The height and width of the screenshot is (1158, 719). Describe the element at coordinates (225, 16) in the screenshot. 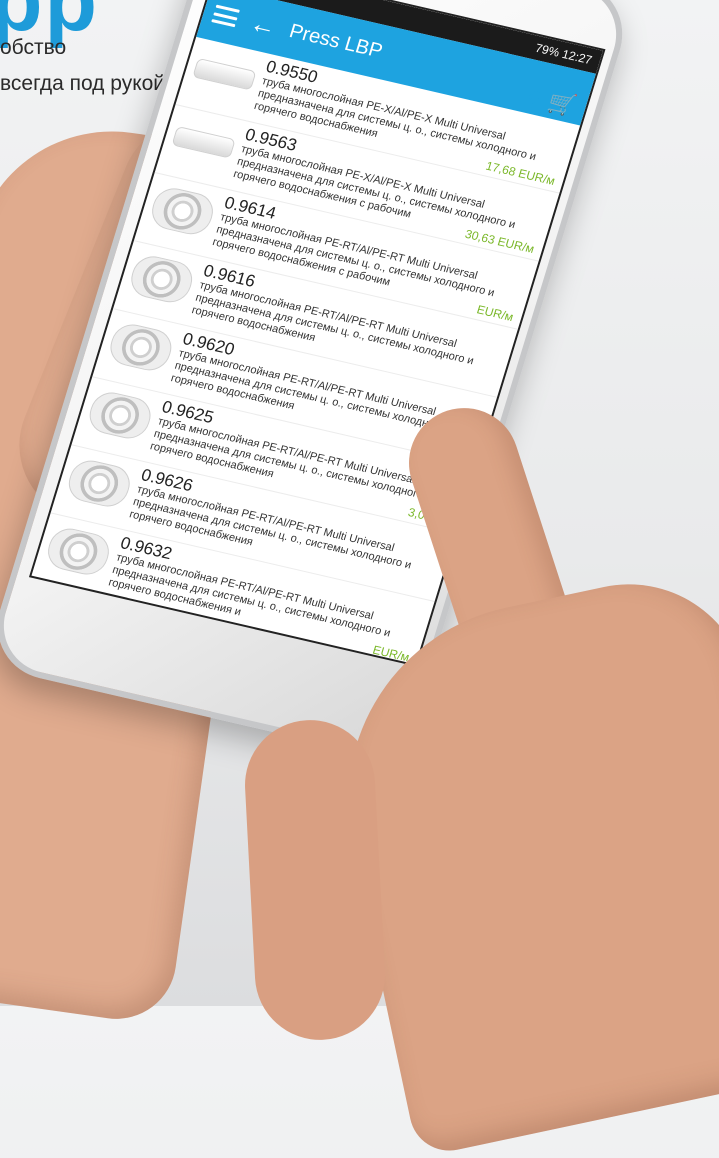

I see `menu-icon` at that location.